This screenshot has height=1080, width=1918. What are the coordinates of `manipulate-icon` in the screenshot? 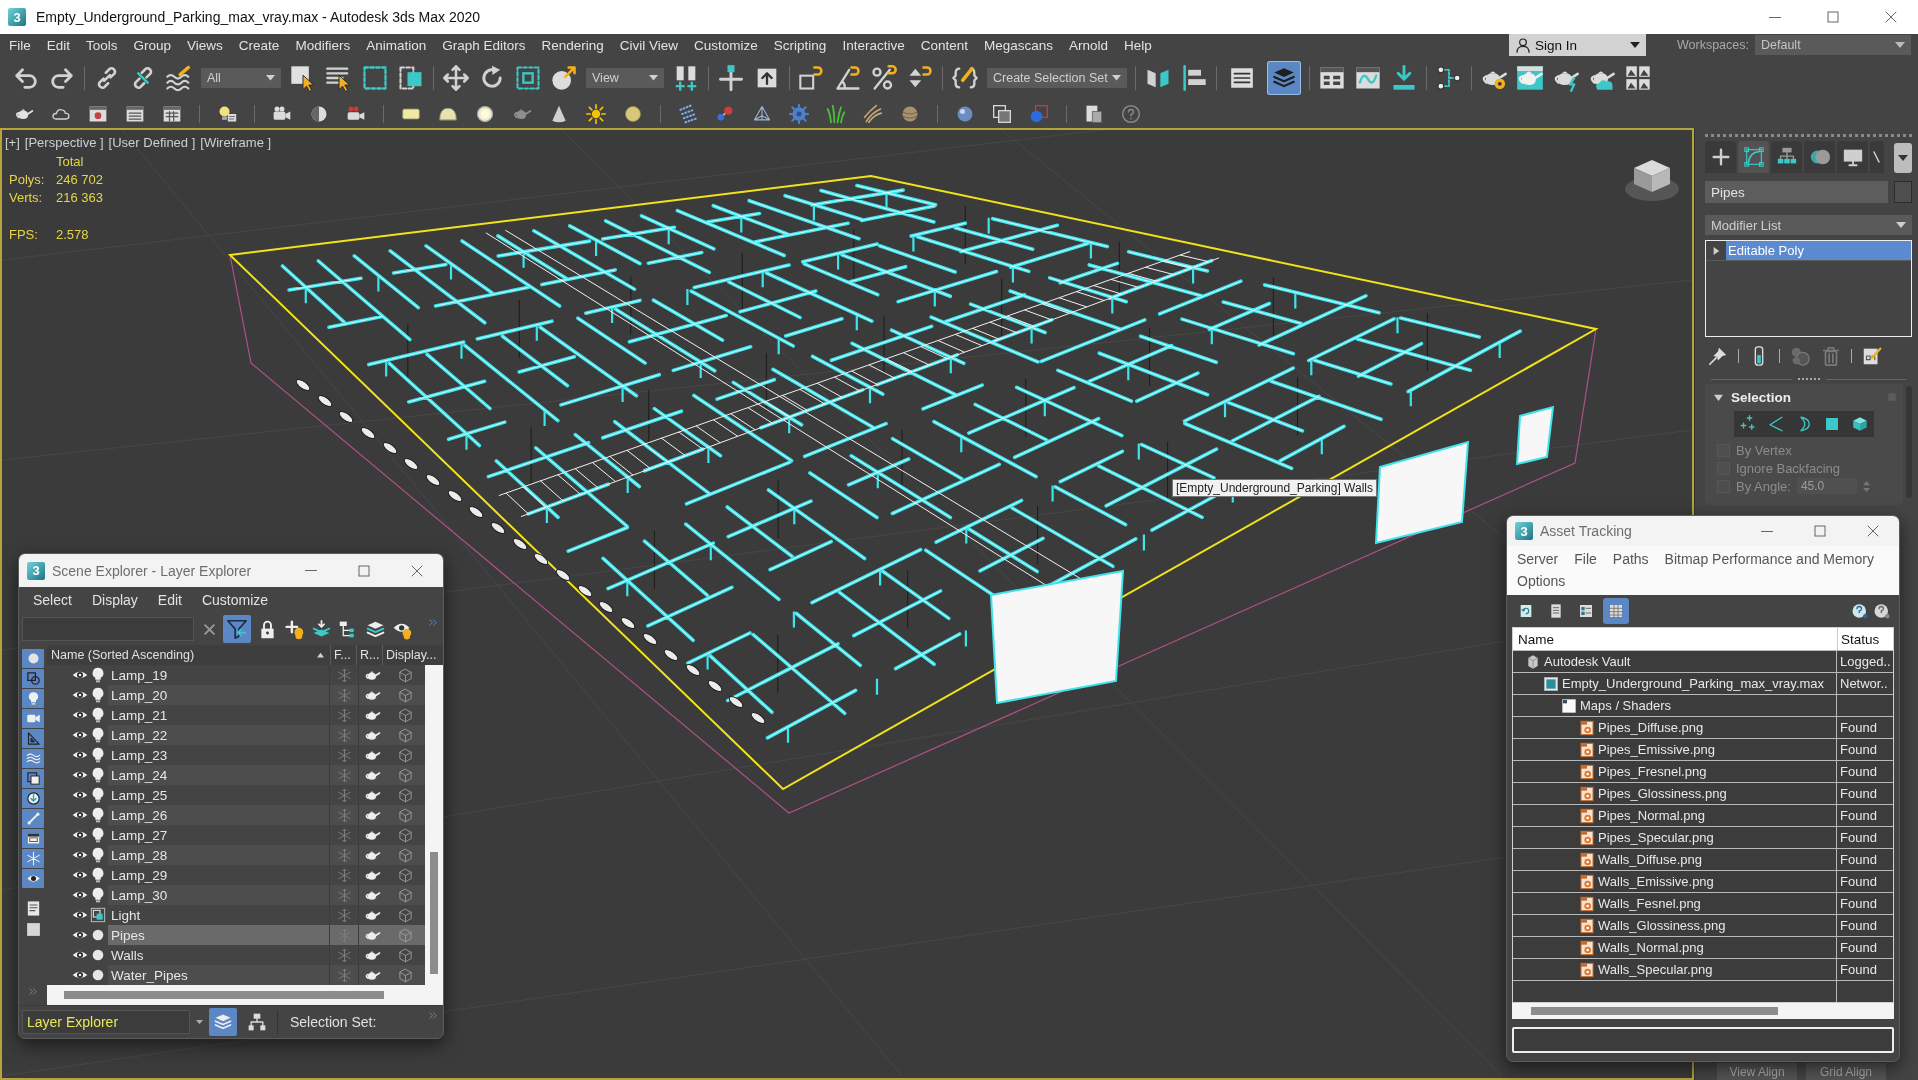 It's located at (731, 78).